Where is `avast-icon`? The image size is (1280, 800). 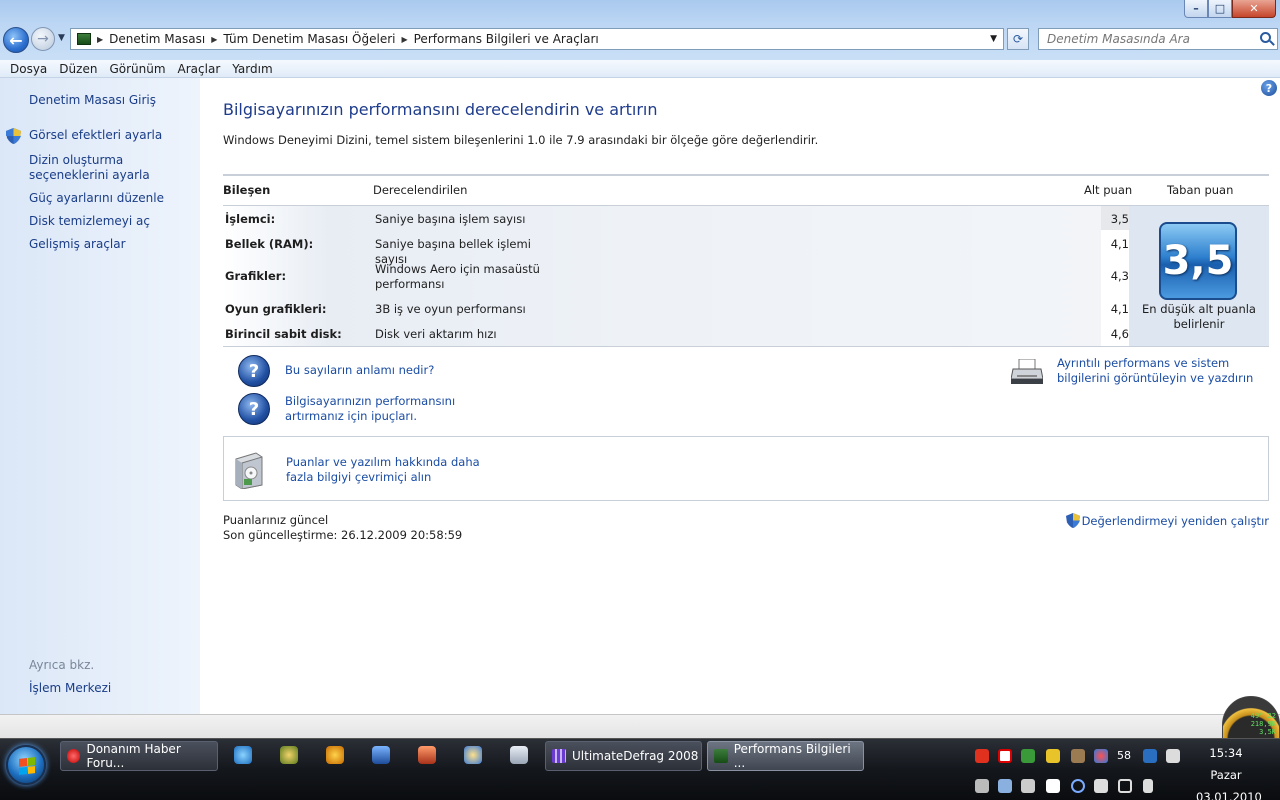
avast-icon is located at coordinates (335, 755).